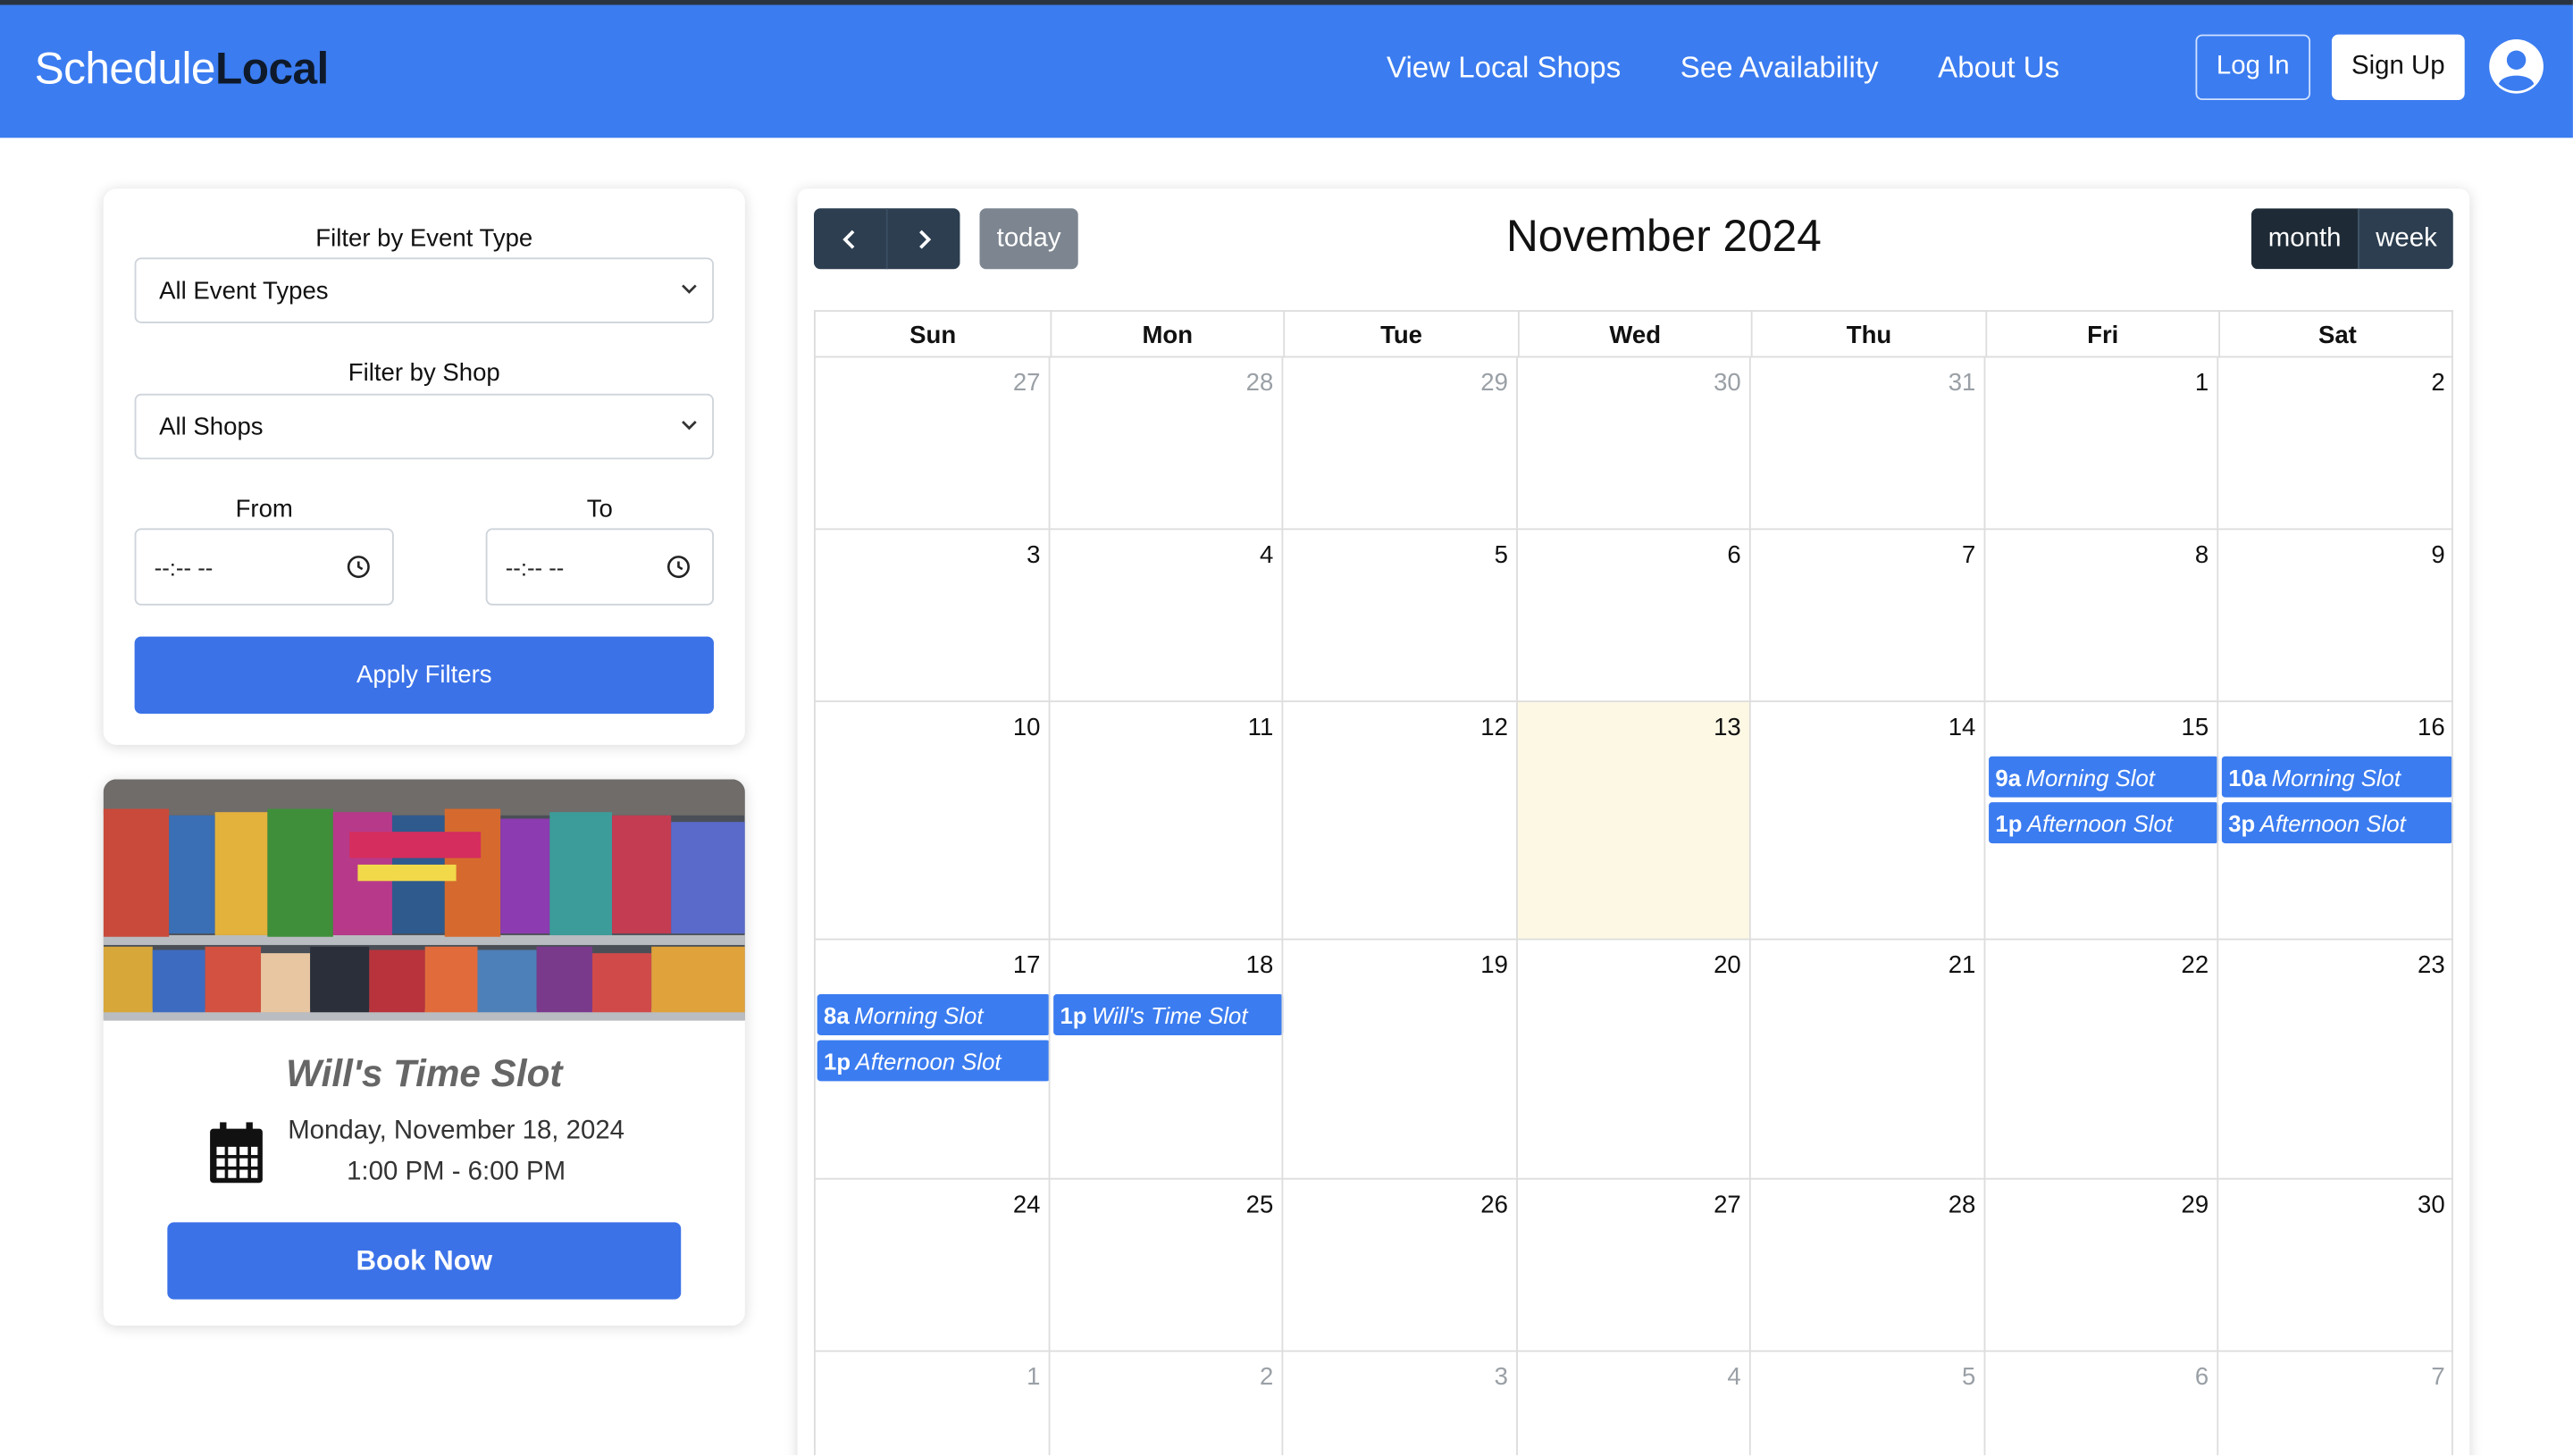  I want to click on day-number: 19, so click(1494, 965).